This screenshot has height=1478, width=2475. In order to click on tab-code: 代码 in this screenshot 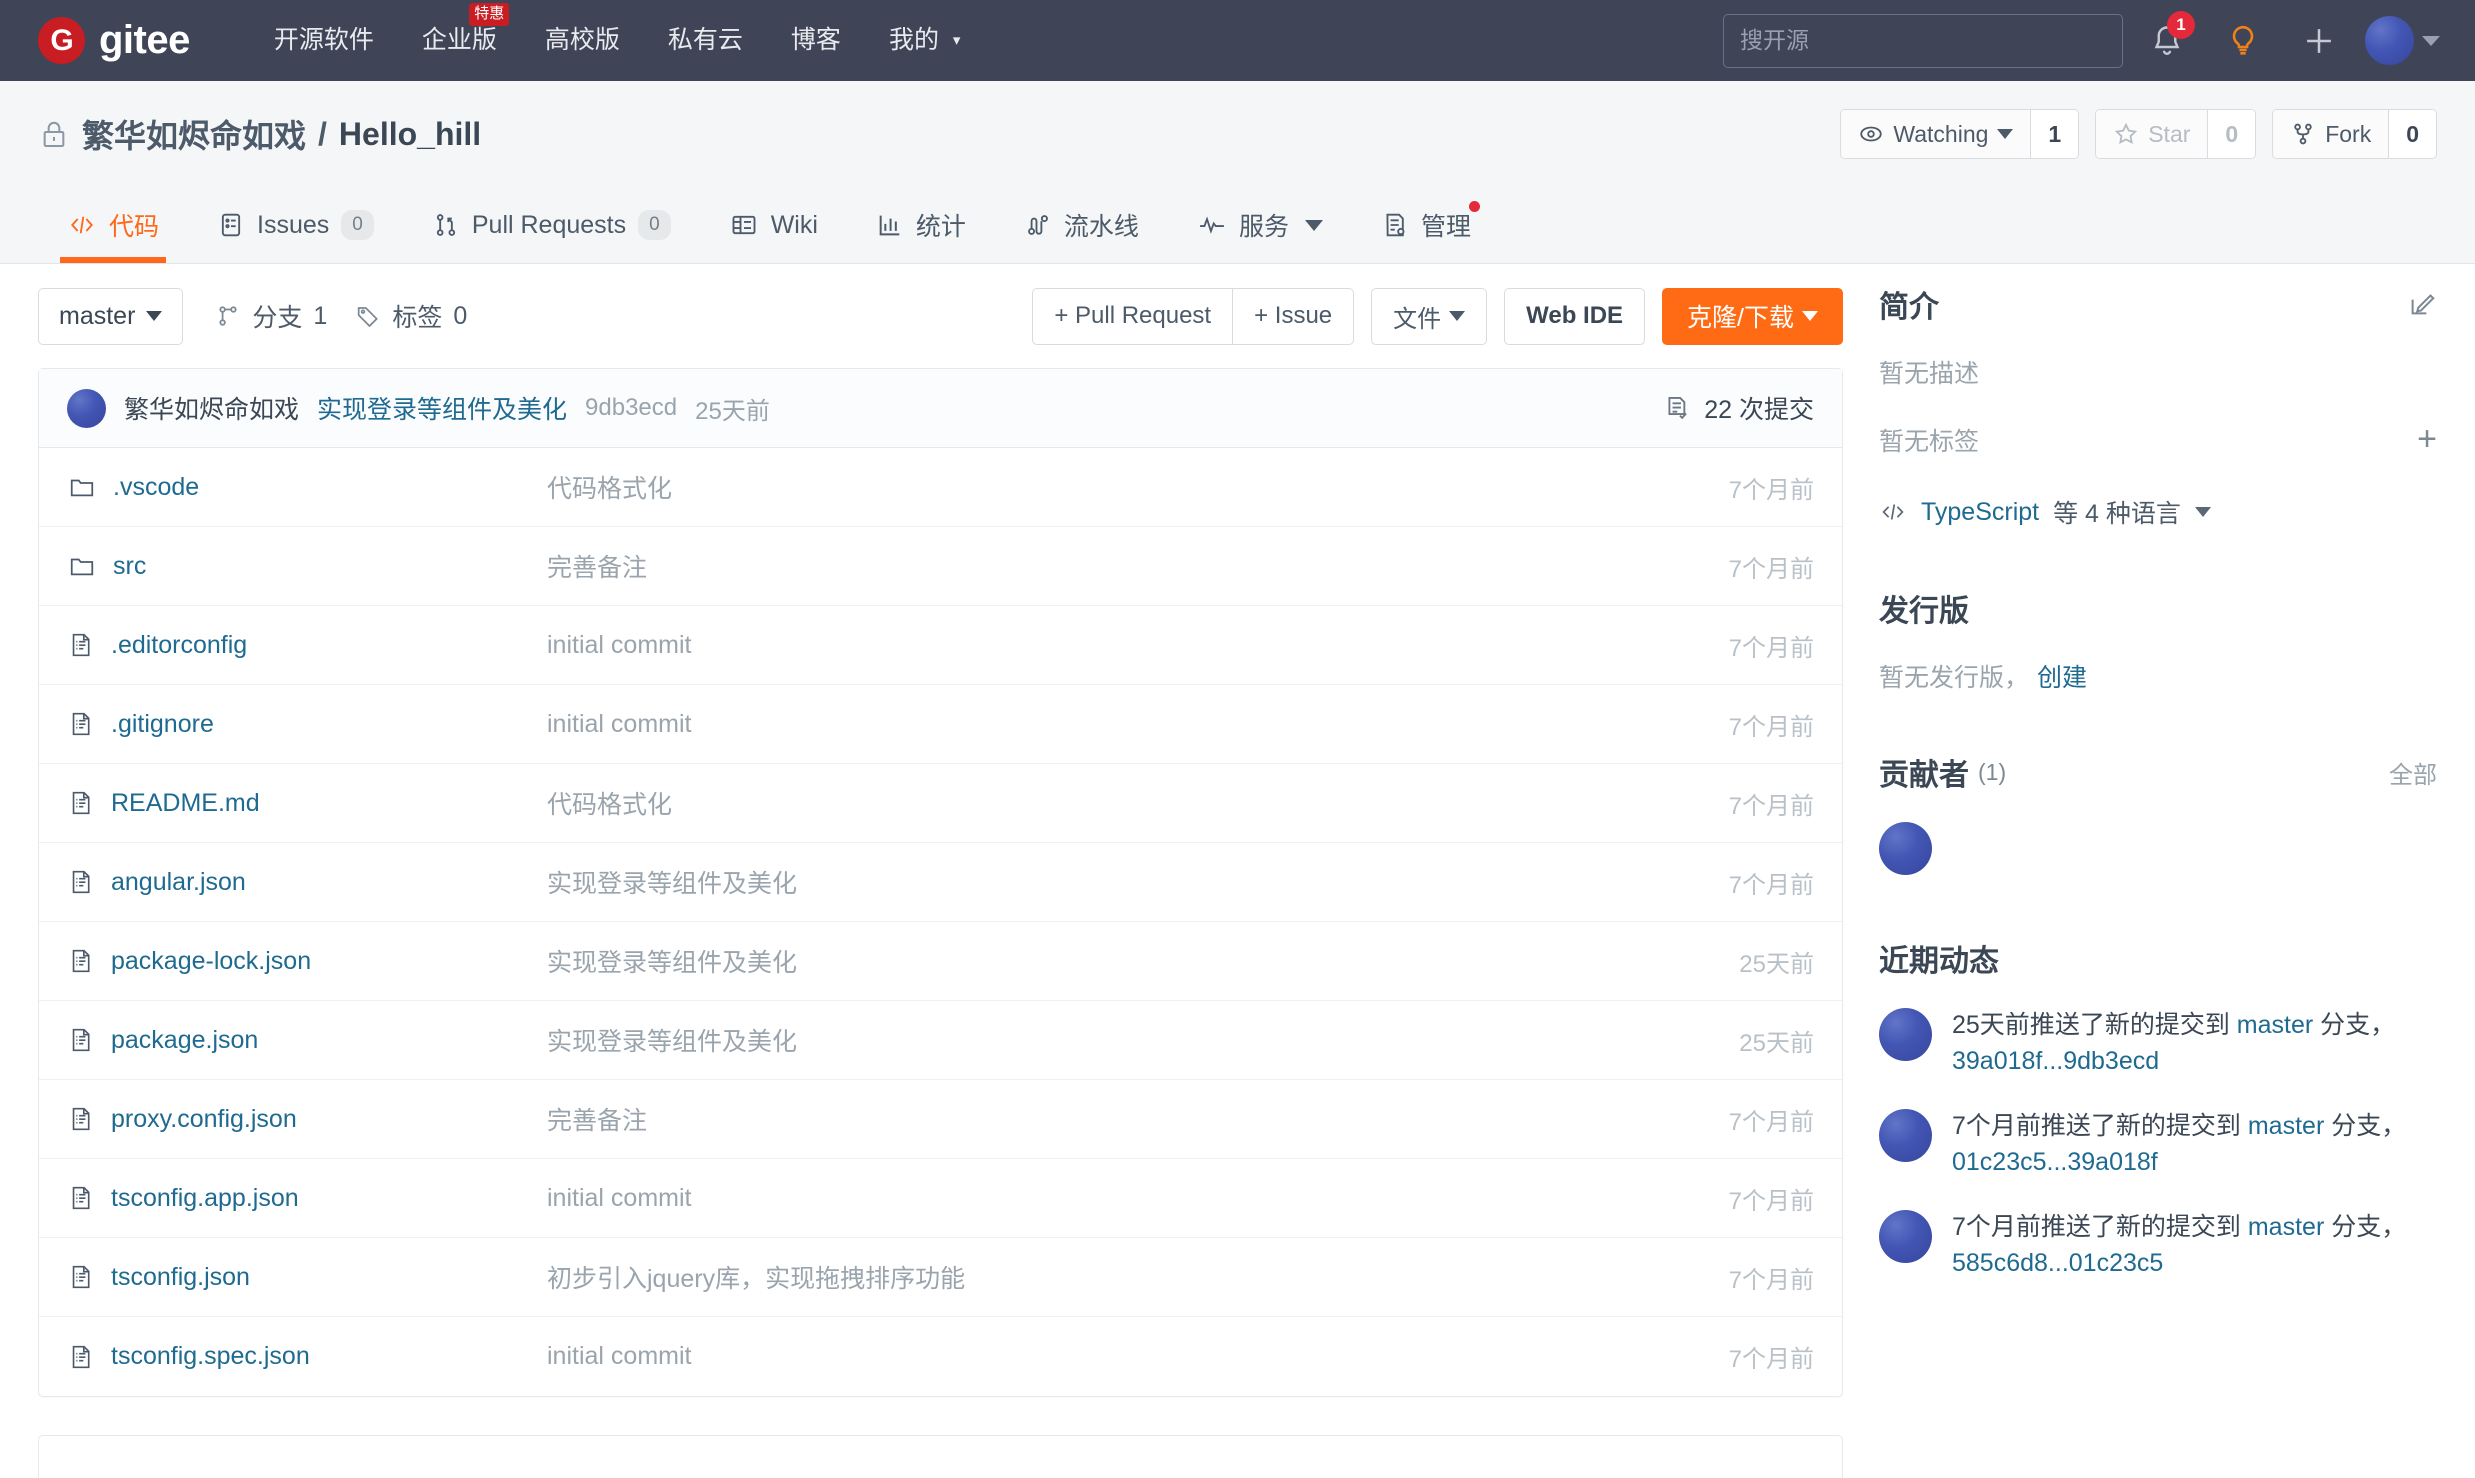, I will do `click(113, 225)`.